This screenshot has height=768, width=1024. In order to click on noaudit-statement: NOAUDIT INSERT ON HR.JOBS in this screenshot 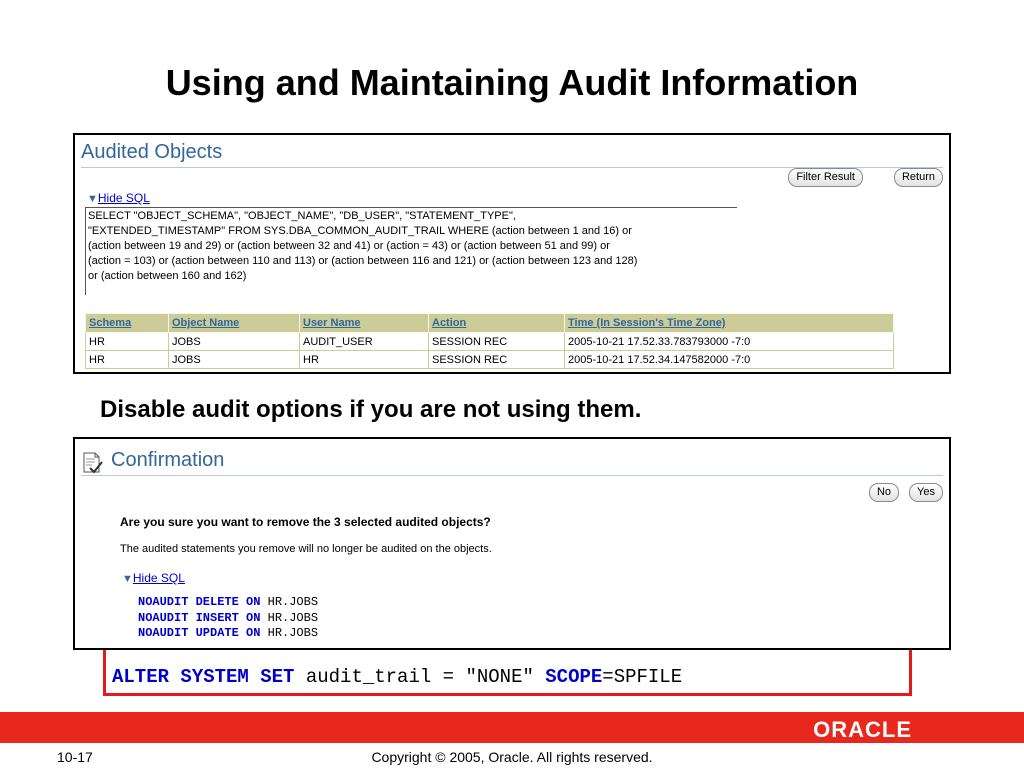, I will do `click(228, 618)`.